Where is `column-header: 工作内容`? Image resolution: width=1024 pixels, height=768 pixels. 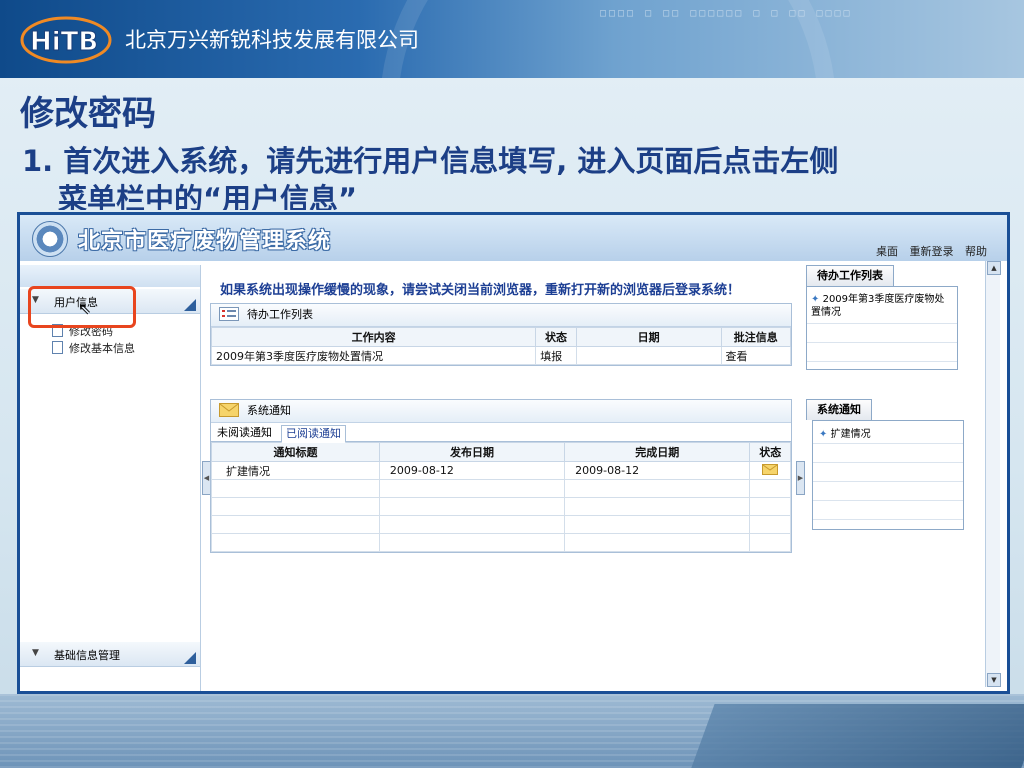 column-header: 工作内容 is located at coordinates (373, 337).